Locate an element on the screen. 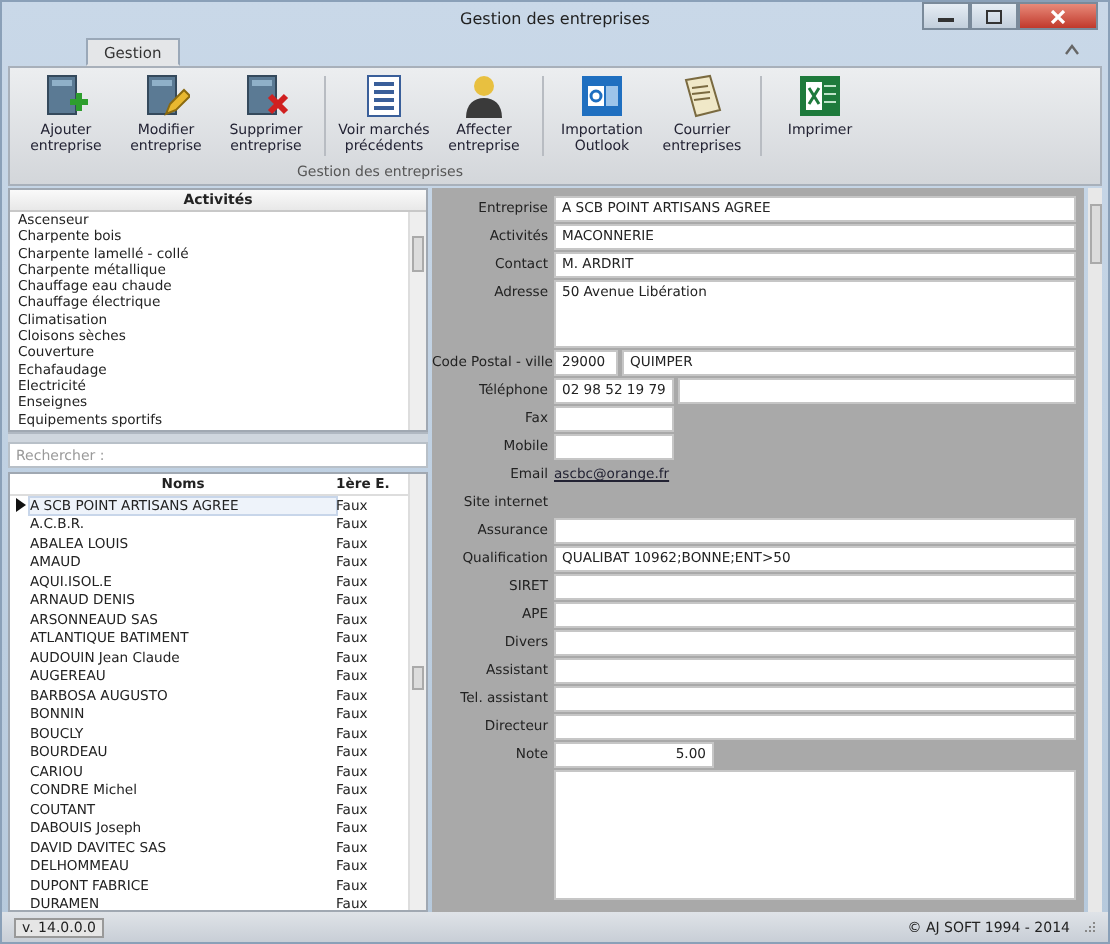 This screenshot has width=1110, height=944. resize-grip-icon is located at coordinates (1089, 927).